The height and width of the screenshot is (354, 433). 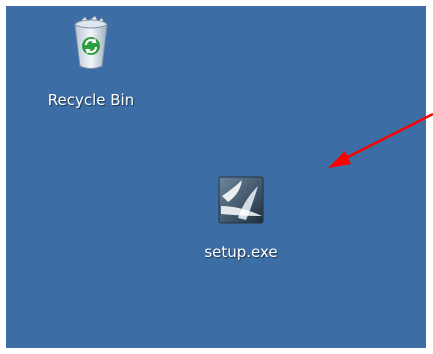 I want to click on desktop-icon-recycle-bin: Recycle Bin, so click(x=91, y=62).